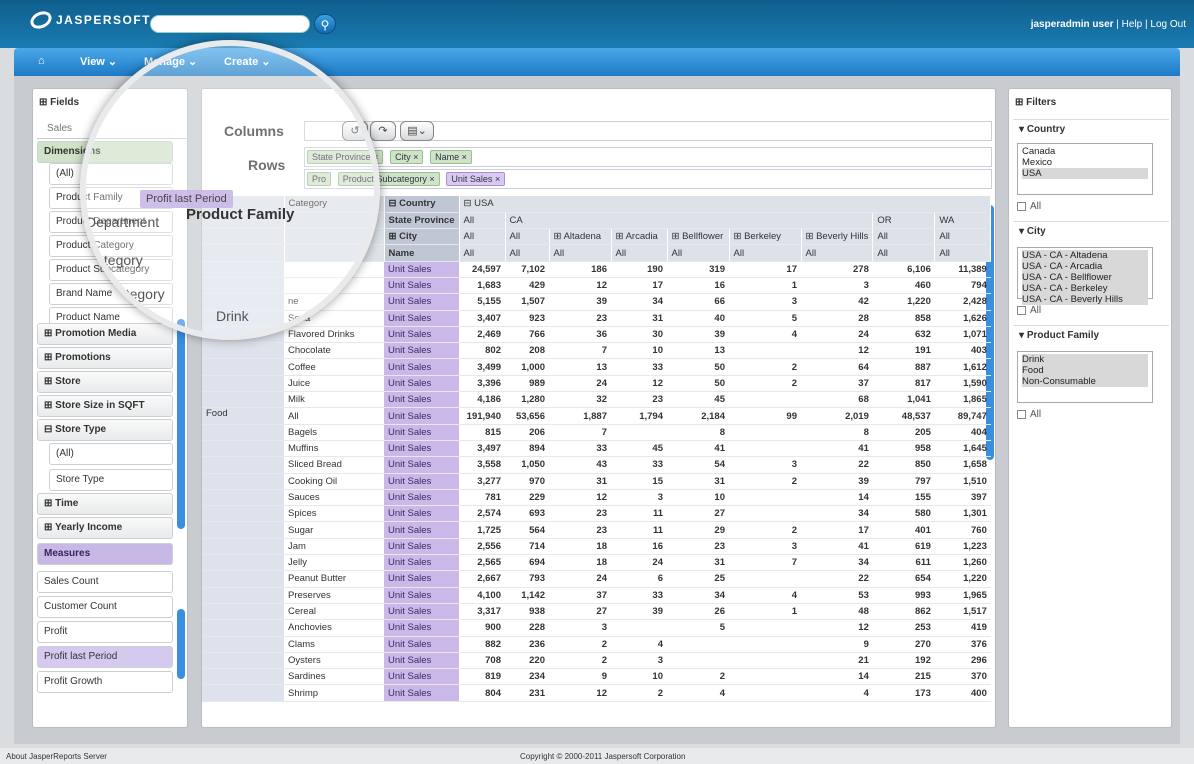  What do you see at coordinates (170, 61) in the screenshot?
I see `nav-manage: Manage ⌄` at bounding box center [170, 61].